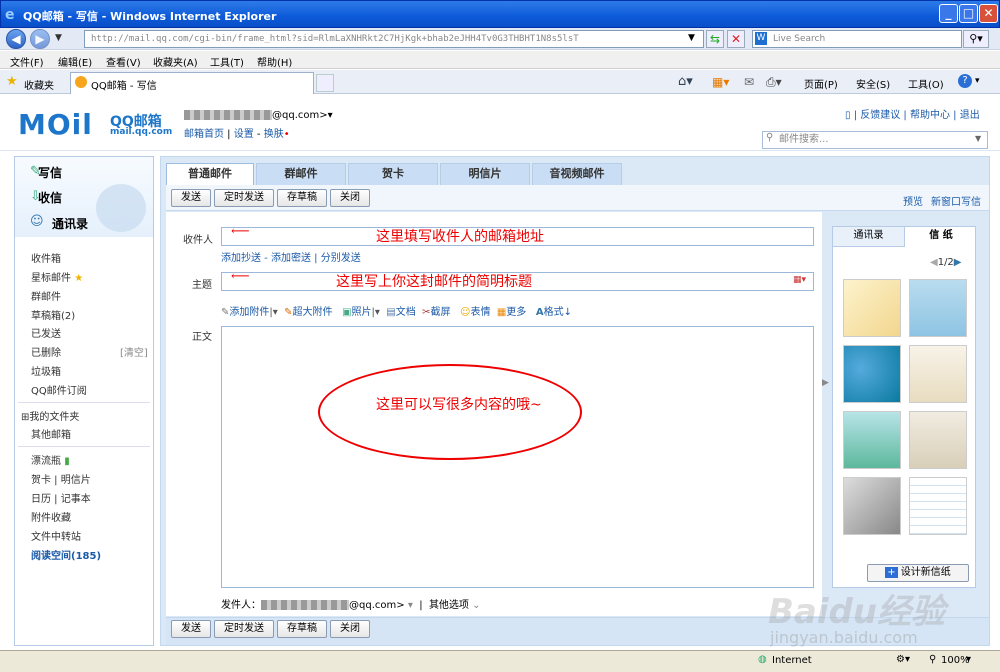 This screenshot has height=672, width=1000. Describe the element at coordinates (46, 295) in the screenshot. I see `folder-group: 群邮件` at that location.